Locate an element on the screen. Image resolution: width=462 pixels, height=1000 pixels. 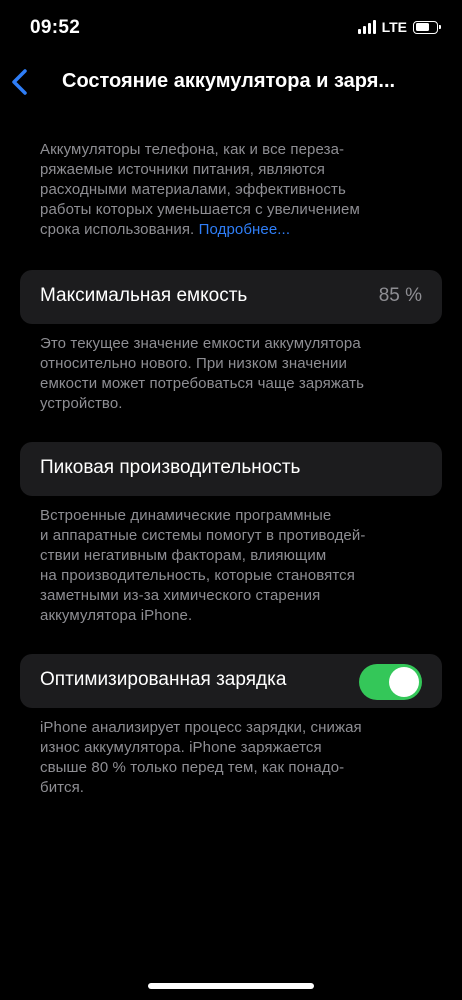
intro-line: ряжаемые источники питания, являются is located at coordinates (182, 169).